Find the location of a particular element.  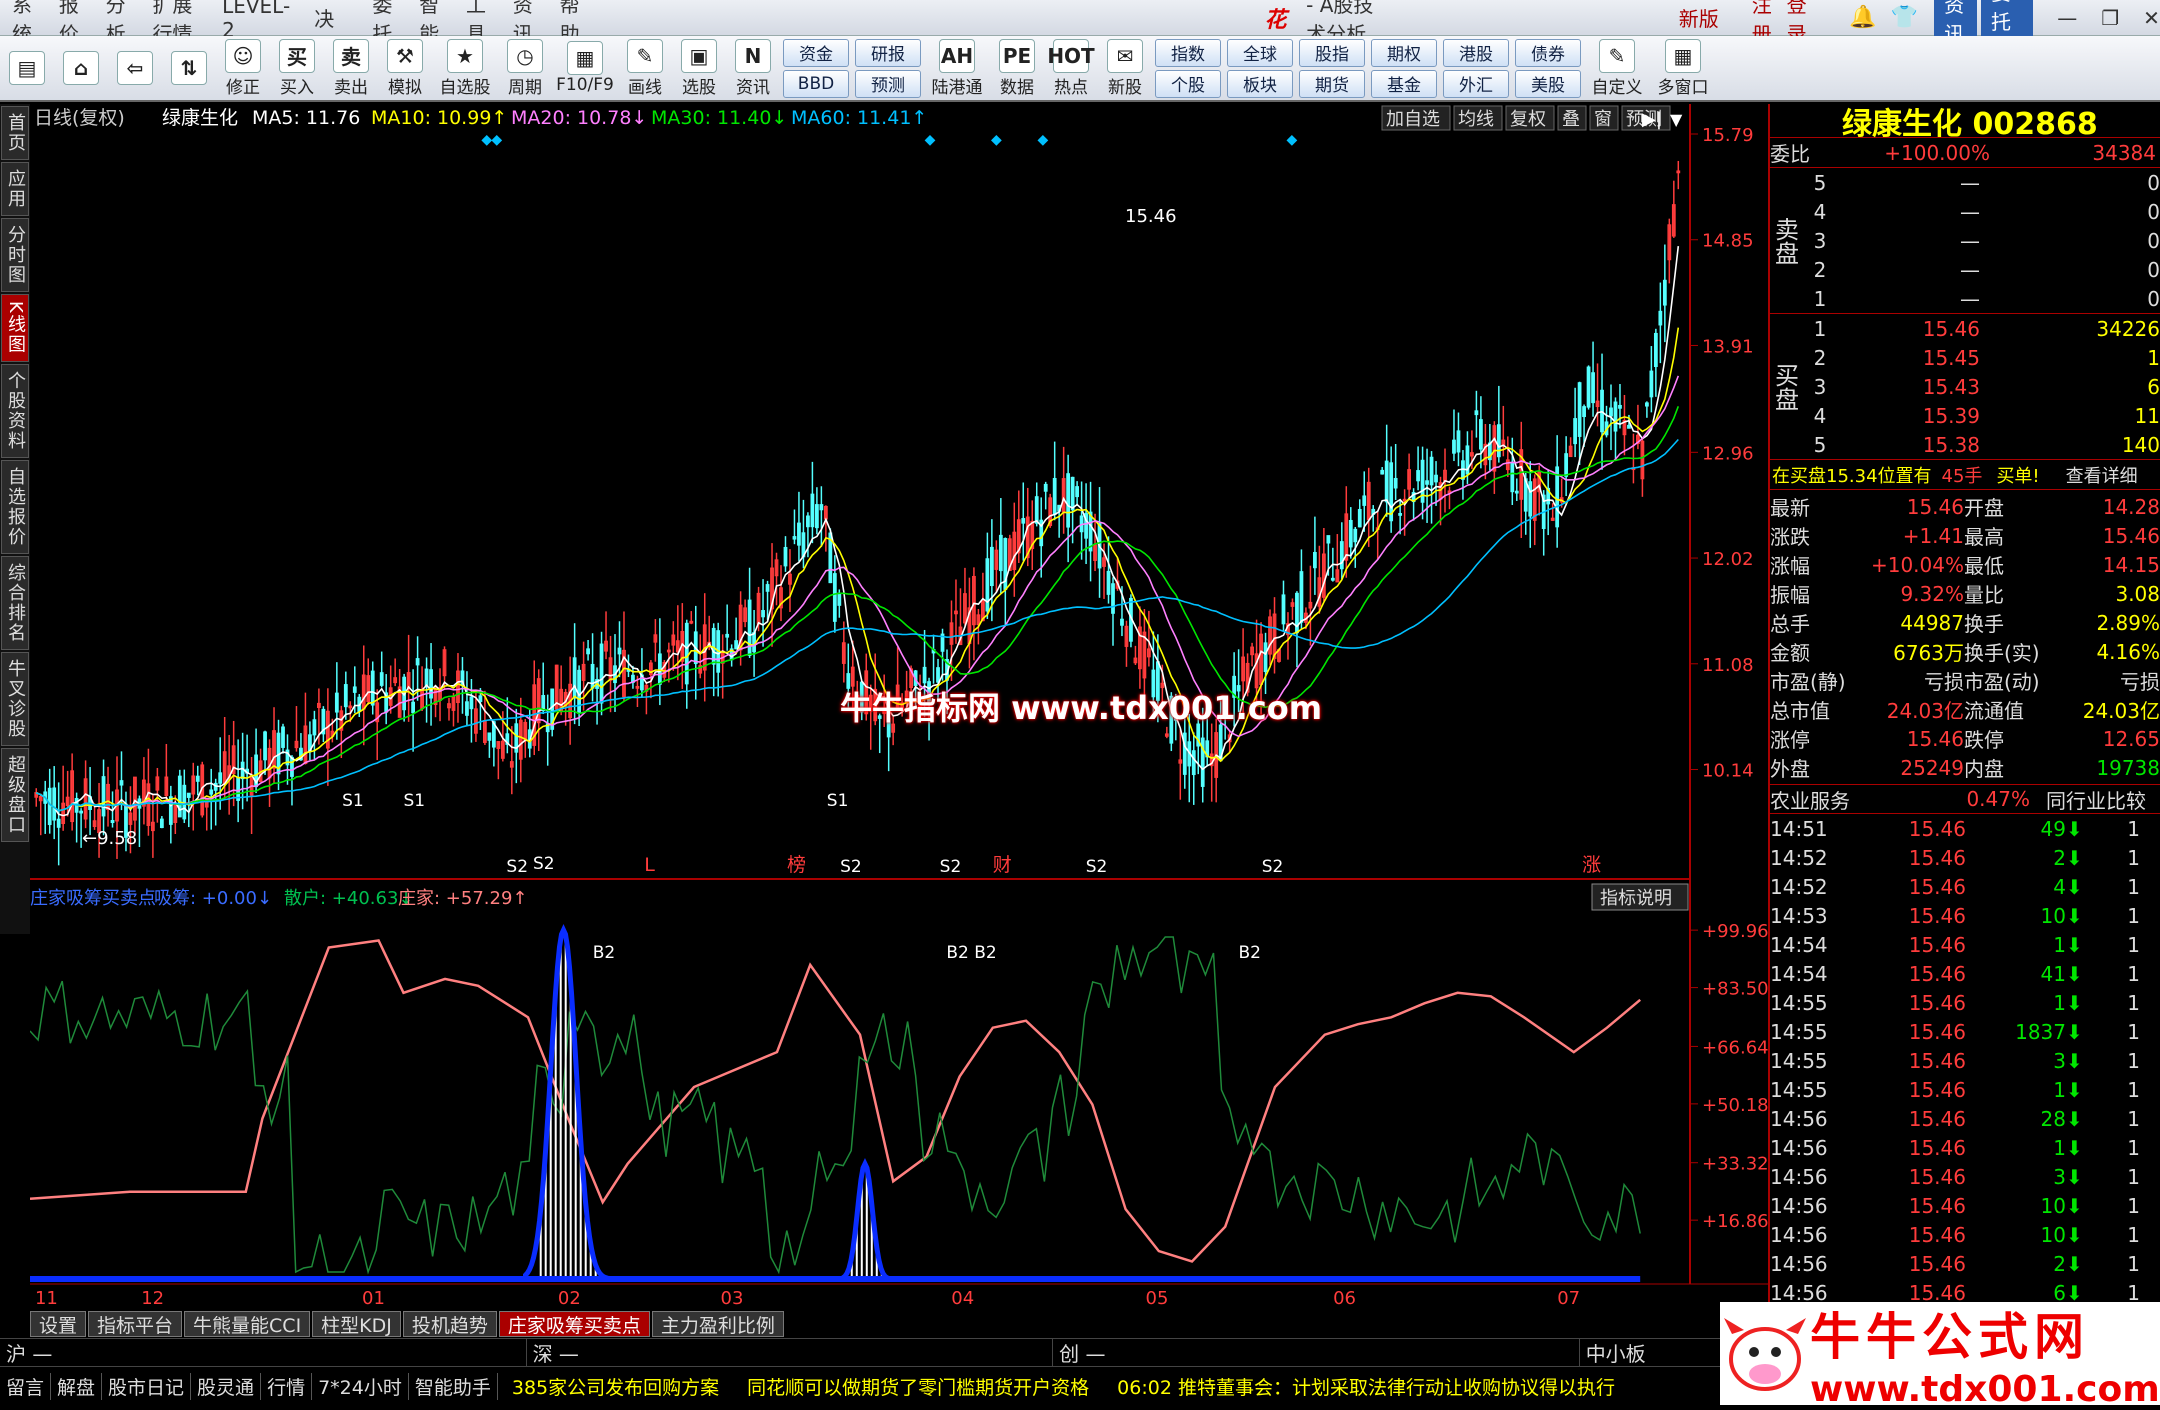

indicator-tab-2: 牛熊量能CCI is located at coordinates (247, 1324).